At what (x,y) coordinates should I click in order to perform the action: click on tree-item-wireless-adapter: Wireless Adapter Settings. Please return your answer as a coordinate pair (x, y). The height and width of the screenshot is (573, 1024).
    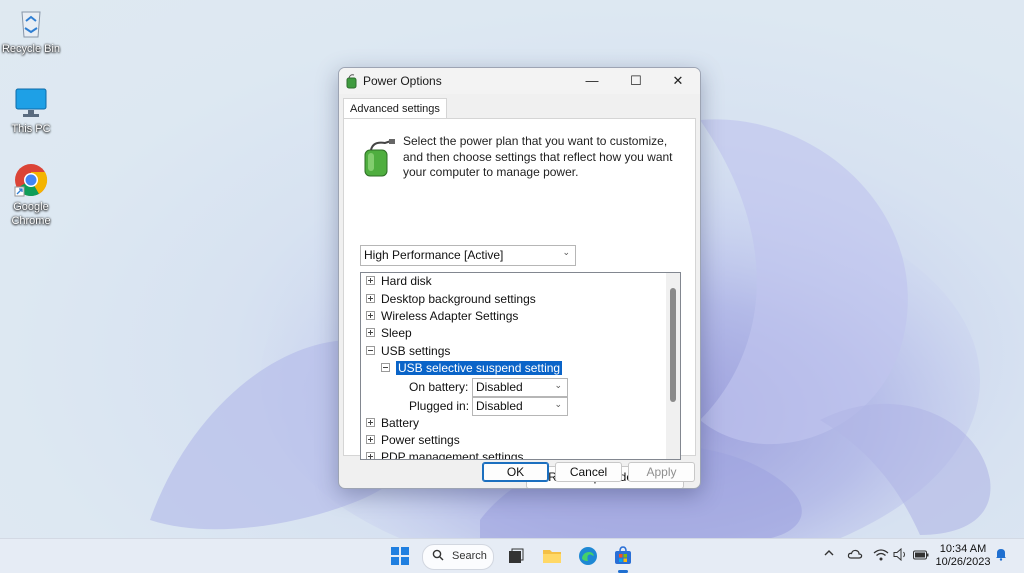
    Looking at the image, I should click on (442, 316).